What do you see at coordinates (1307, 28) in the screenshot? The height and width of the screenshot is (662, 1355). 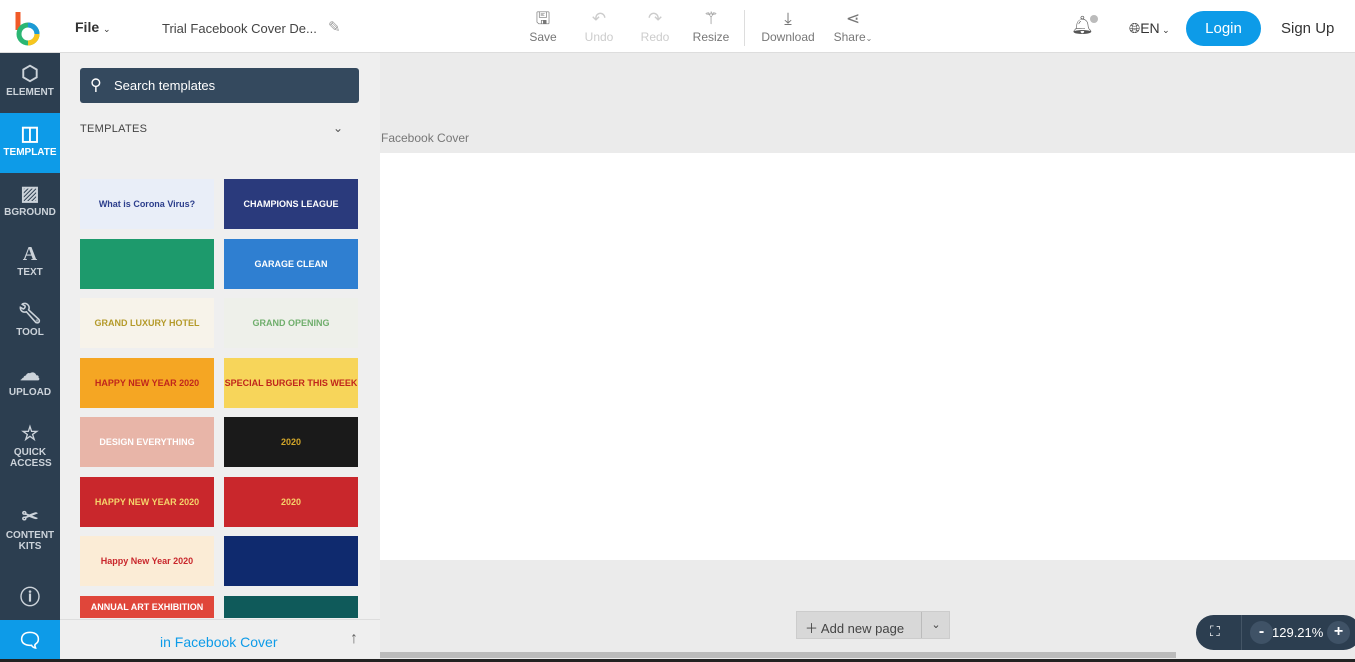 I see `signup-link: Sign Up` at bounding box center [1307, 28].